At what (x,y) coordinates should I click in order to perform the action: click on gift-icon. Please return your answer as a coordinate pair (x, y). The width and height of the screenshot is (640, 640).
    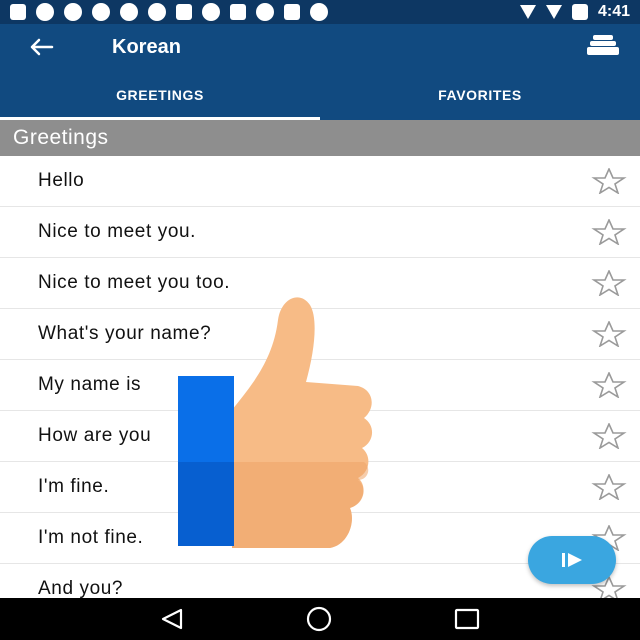
    Looking at the image, I should click on (211, 12).